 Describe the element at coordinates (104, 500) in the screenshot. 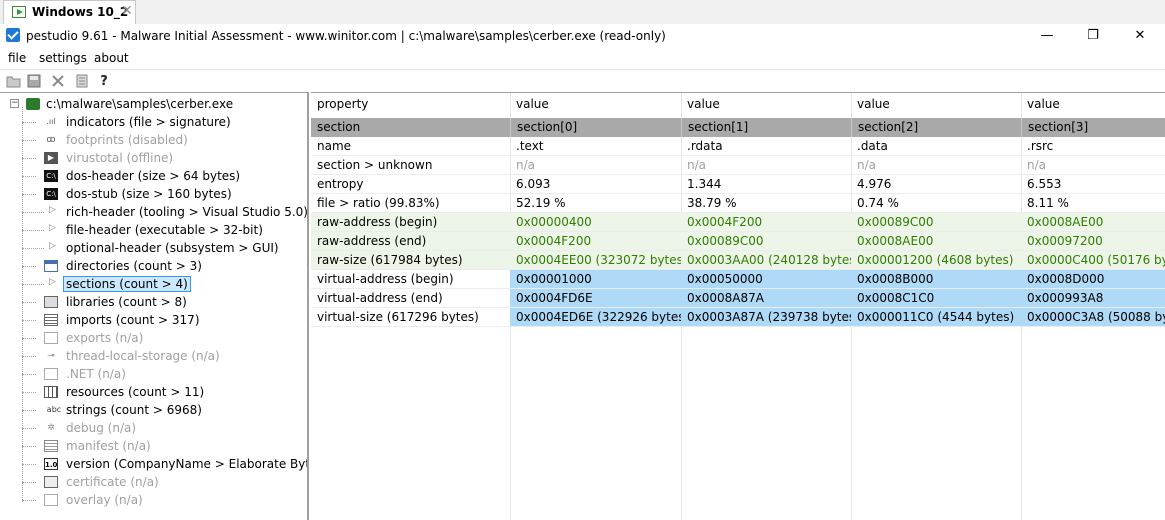

I see `tree-label: overlay (n/a)` at that location.